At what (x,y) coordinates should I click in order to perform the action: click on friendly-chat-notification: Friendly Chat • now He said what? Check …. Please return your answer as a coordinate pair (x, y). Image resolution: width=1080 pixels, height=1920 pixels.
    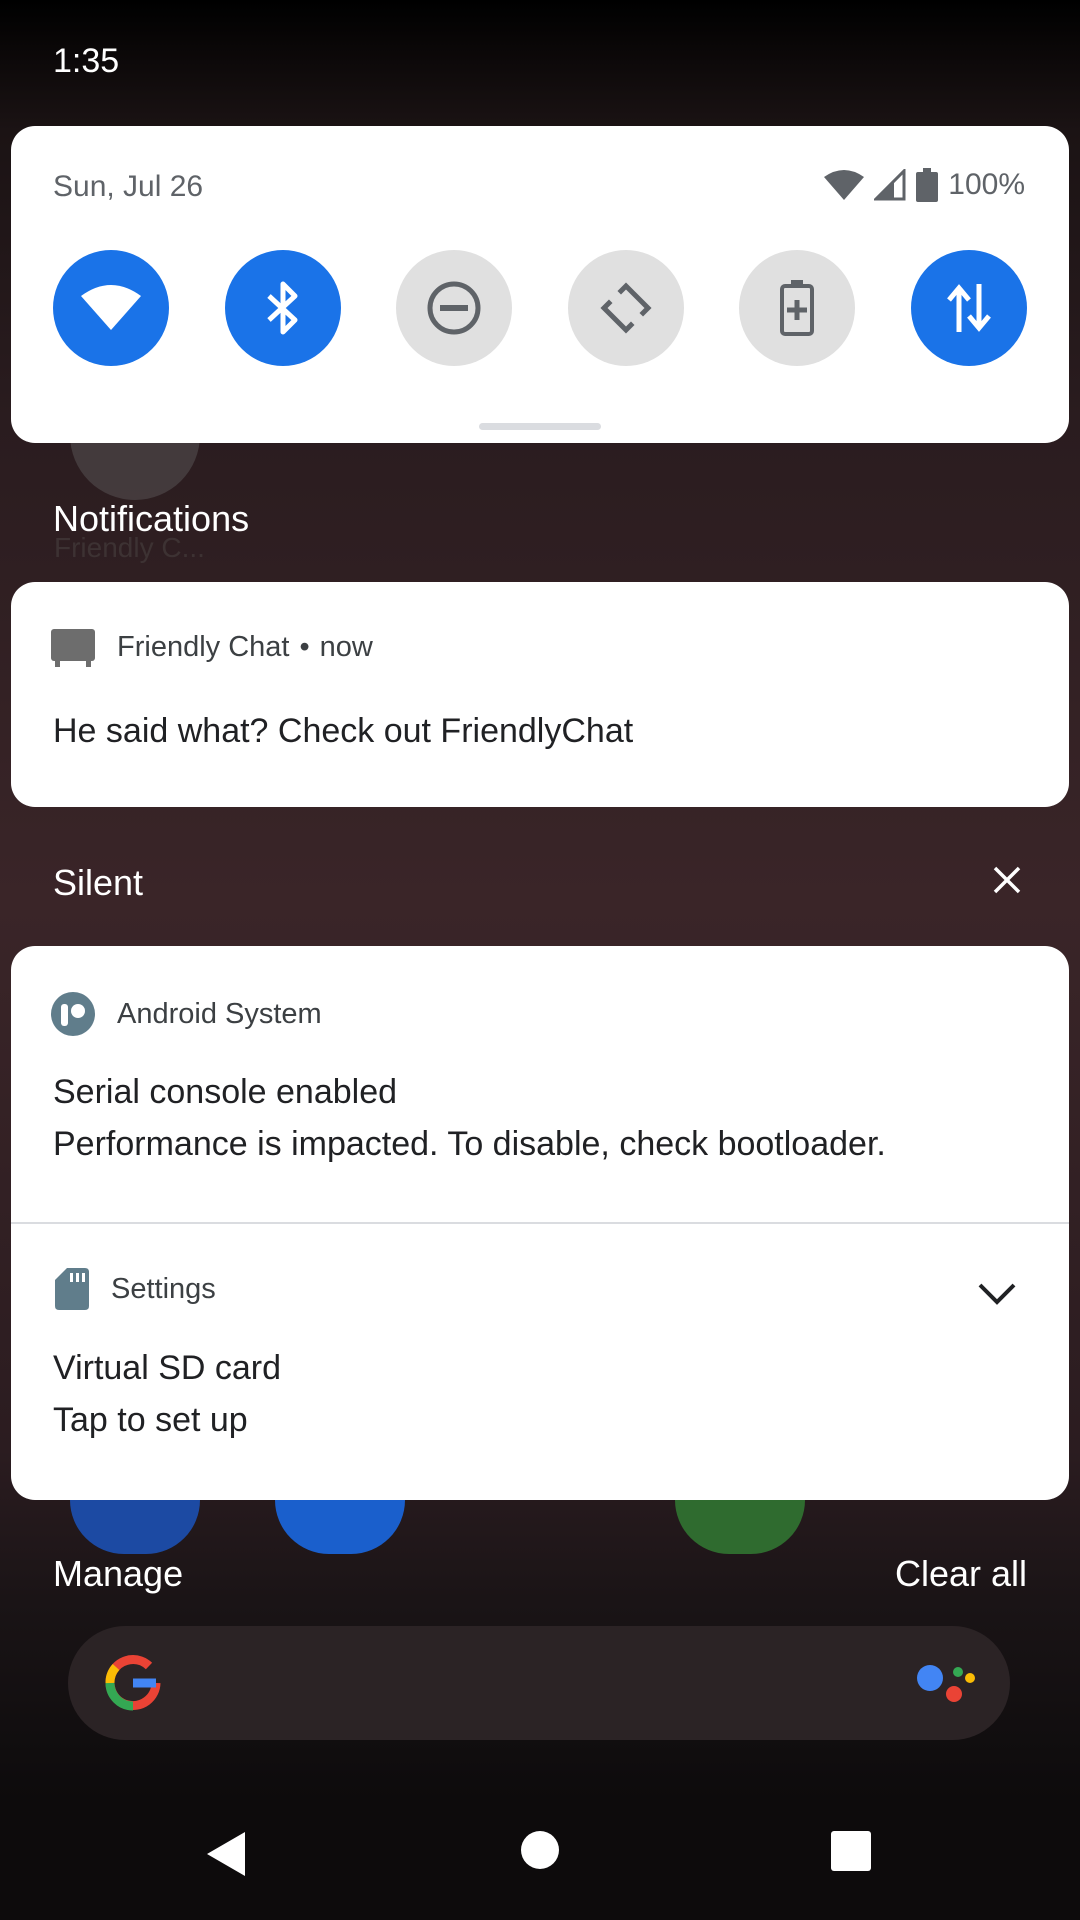
    Looking at the image, I should click on (540, 694).